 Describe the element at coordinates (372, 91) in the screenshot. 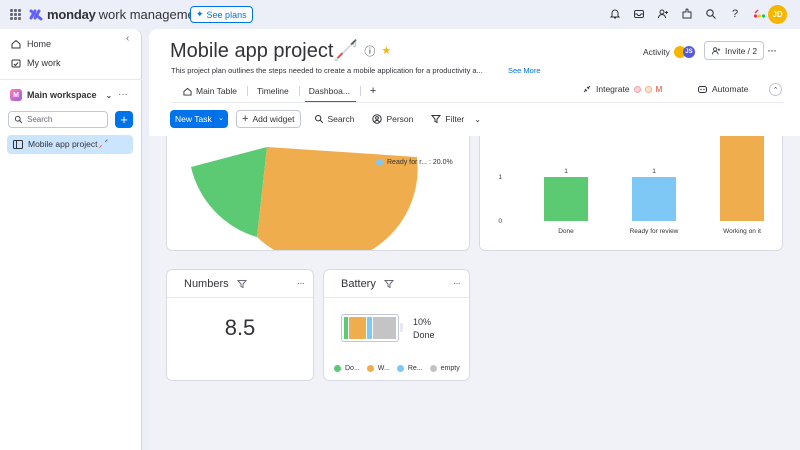

I see `add-view-button: +` at that location.